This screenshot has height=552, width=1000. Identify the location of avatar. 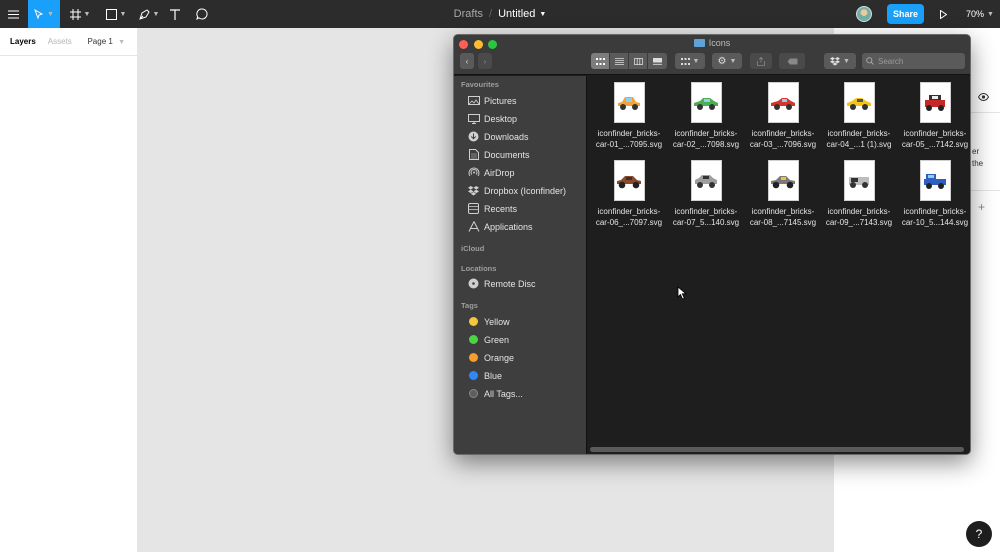
(864, 14).